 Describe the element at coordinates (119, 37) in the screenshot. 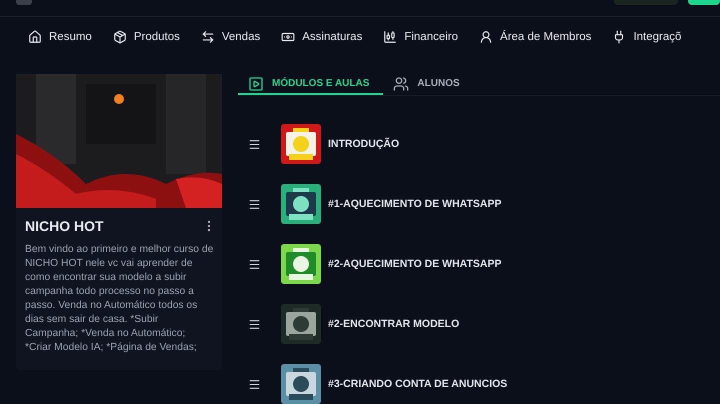

I see `box-icon` at that location.